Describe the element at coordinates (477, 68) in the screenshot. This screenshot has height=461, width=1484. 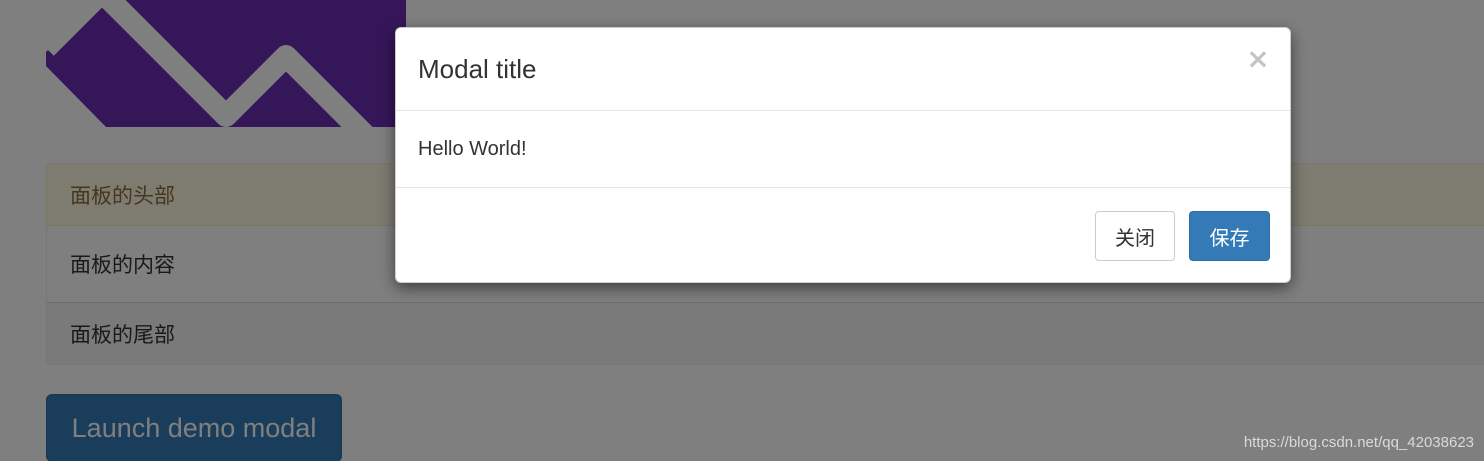
I see `modal-title: Modal title` at that location.